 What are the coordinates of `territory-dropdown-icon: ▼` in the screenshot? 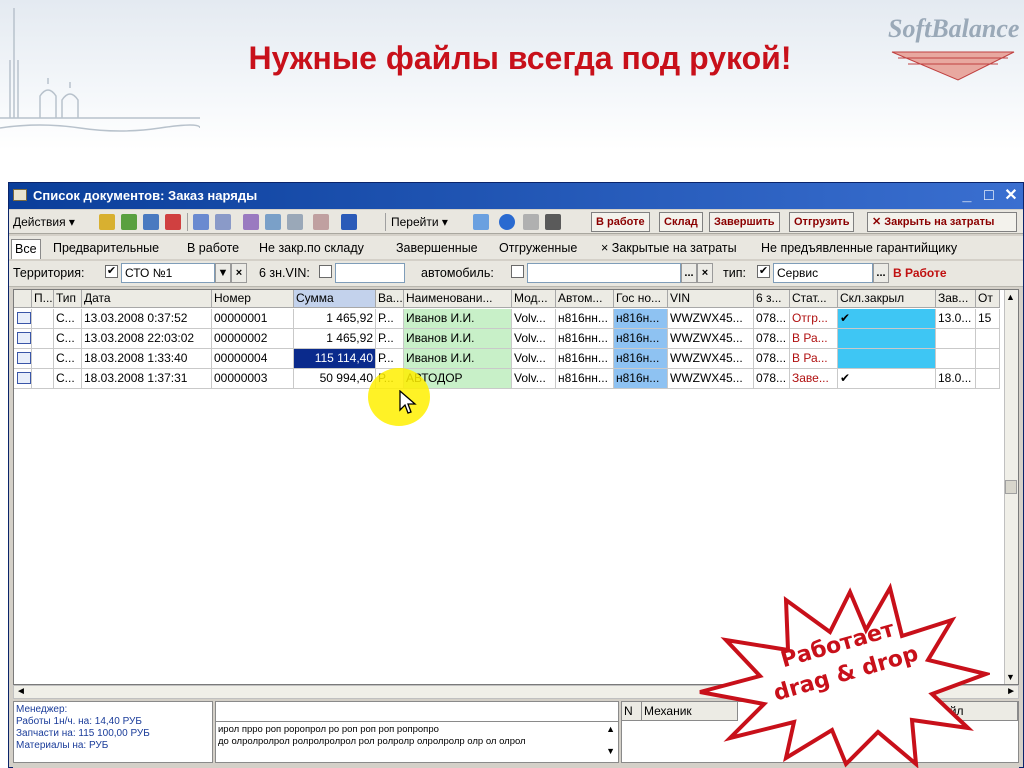 It's located at (223, 273).